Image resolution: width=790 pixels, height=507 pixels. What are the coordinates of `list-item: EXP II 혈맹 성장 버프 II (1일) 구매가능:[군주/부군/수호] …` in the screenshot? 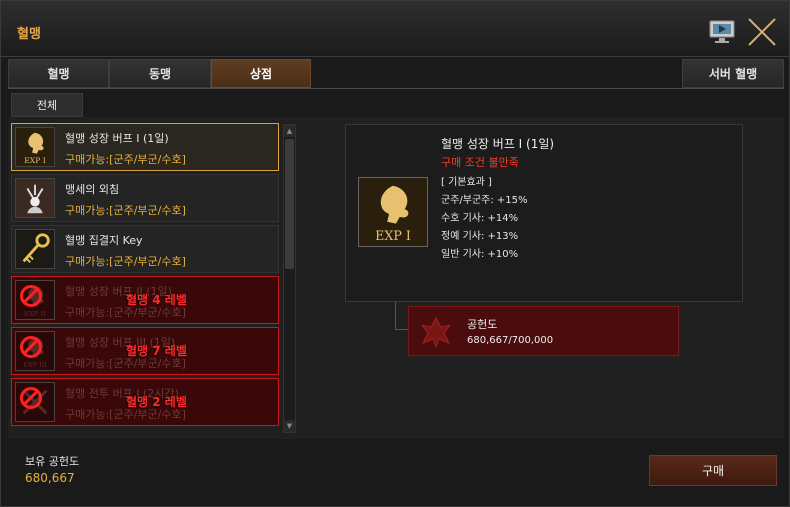 It's located at (145, 300).